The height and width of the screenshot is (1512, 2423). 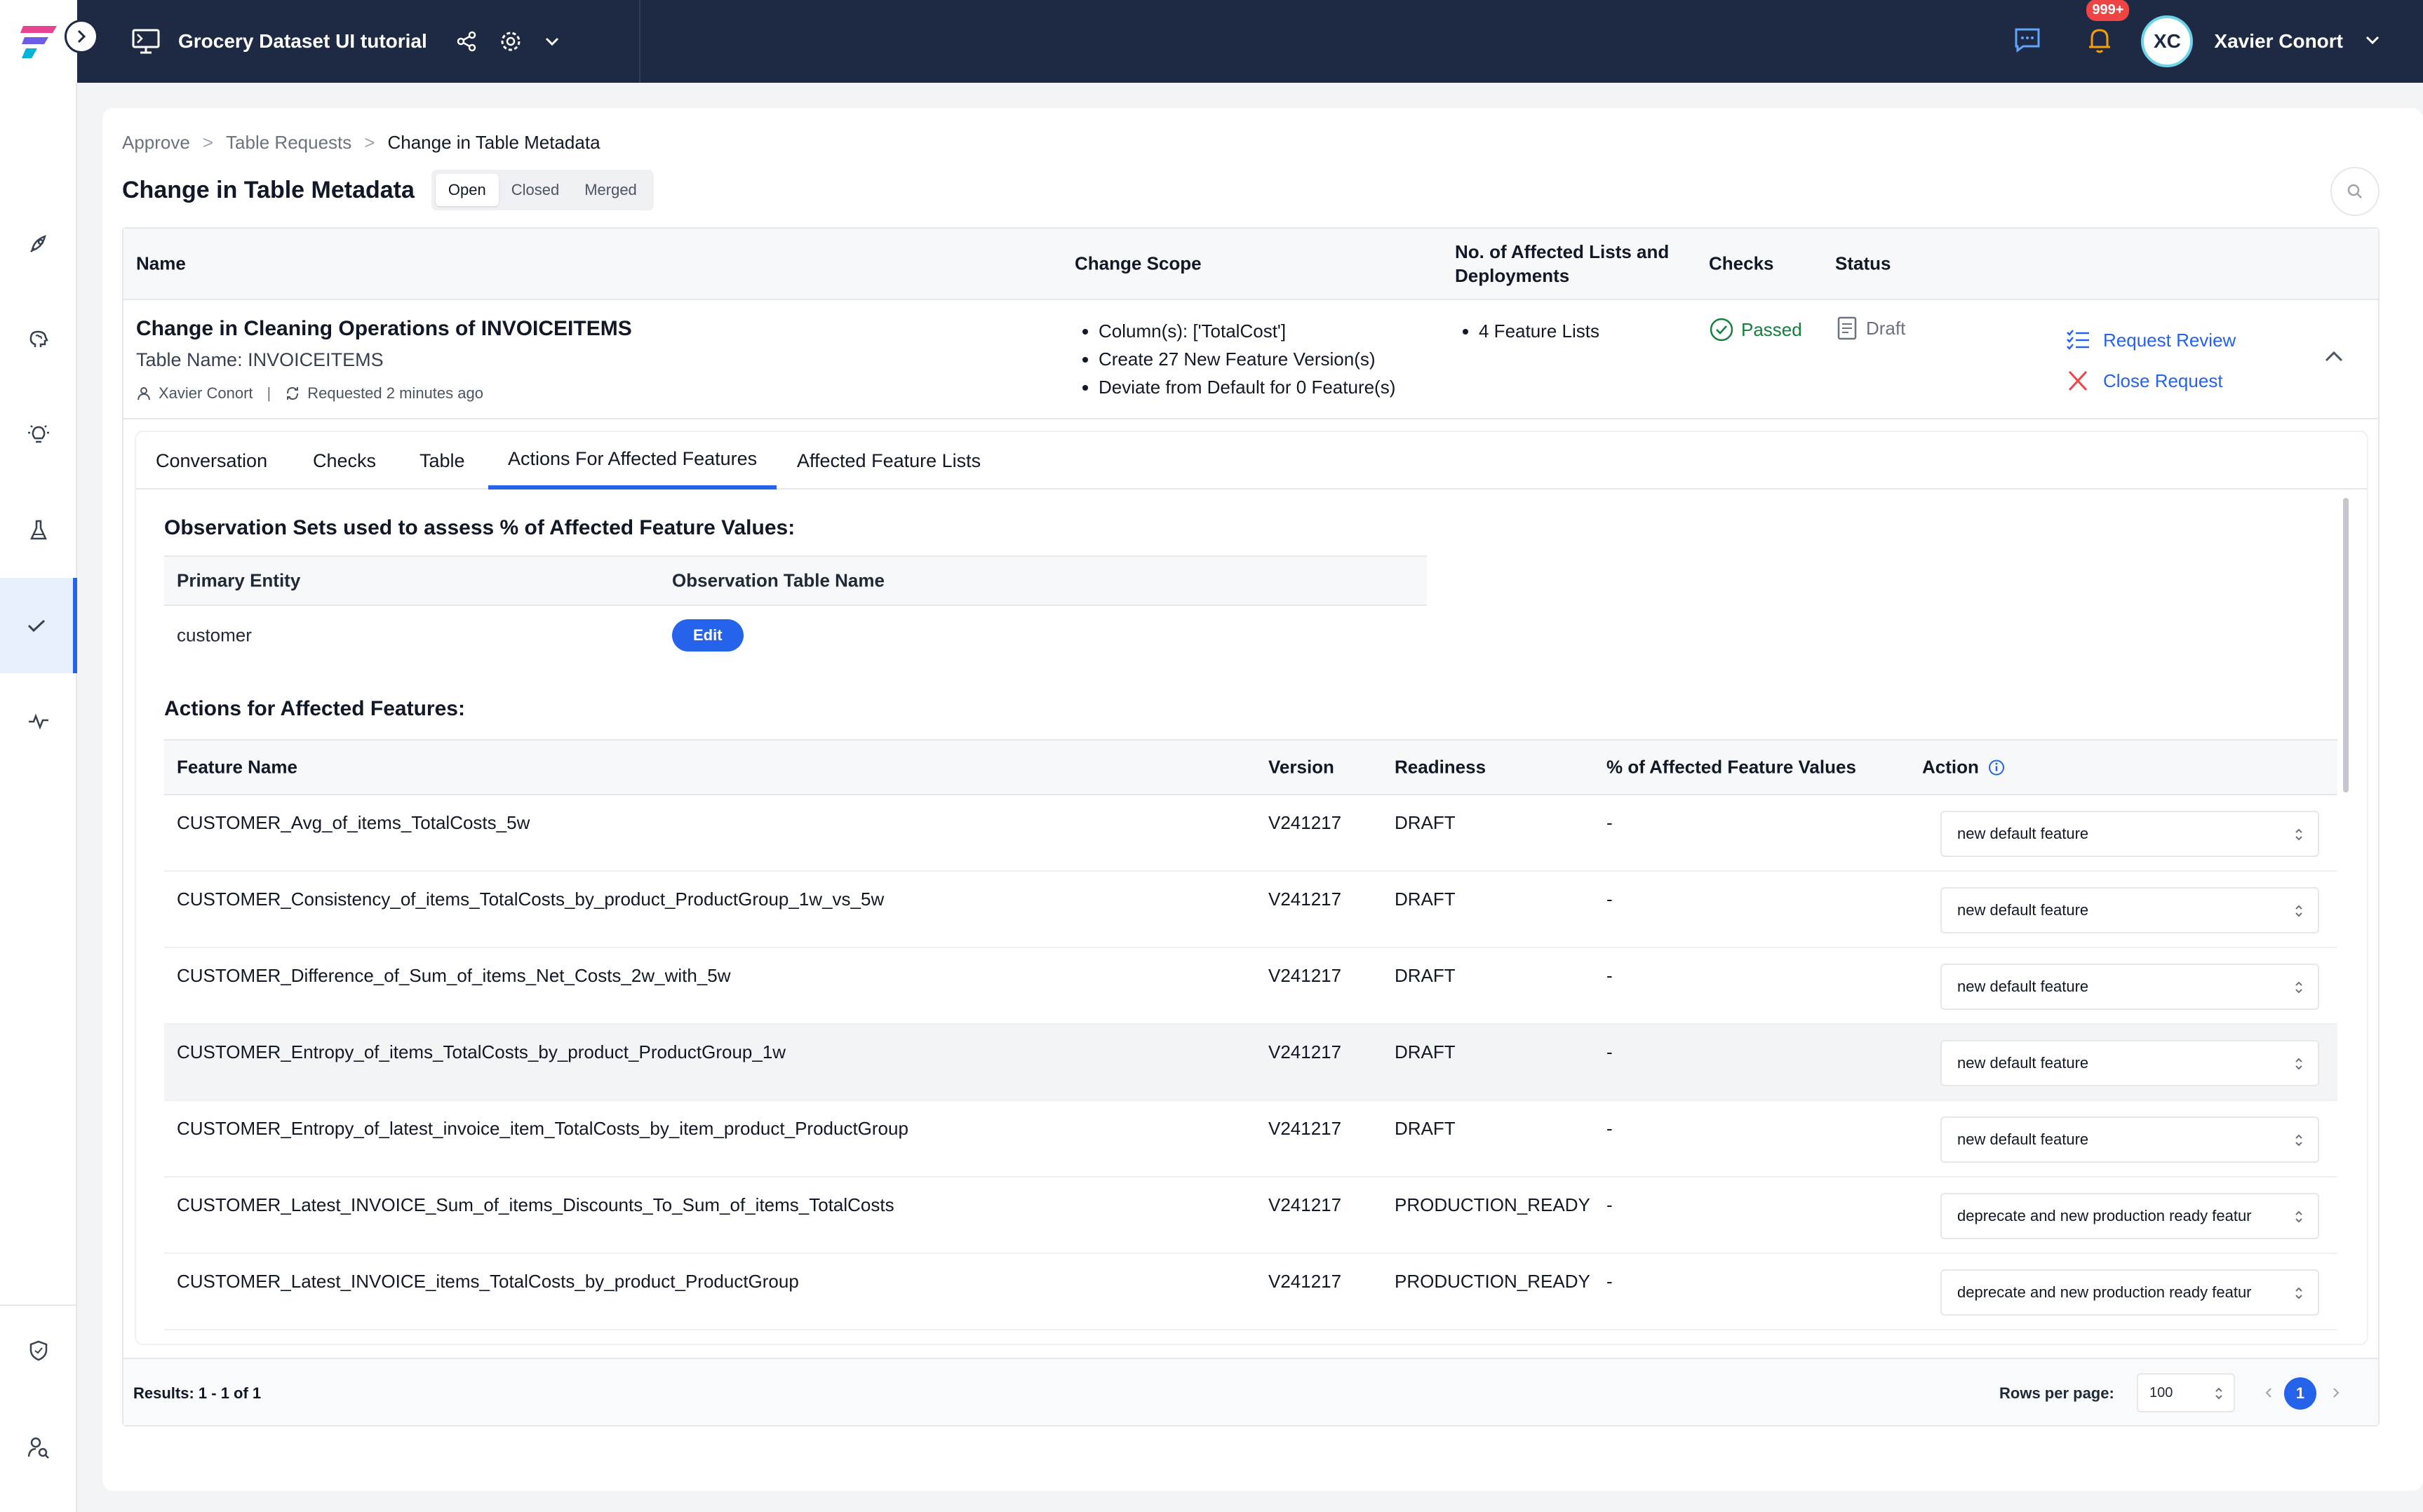 I want to click on document-icon, so click(x=1847, y=328).